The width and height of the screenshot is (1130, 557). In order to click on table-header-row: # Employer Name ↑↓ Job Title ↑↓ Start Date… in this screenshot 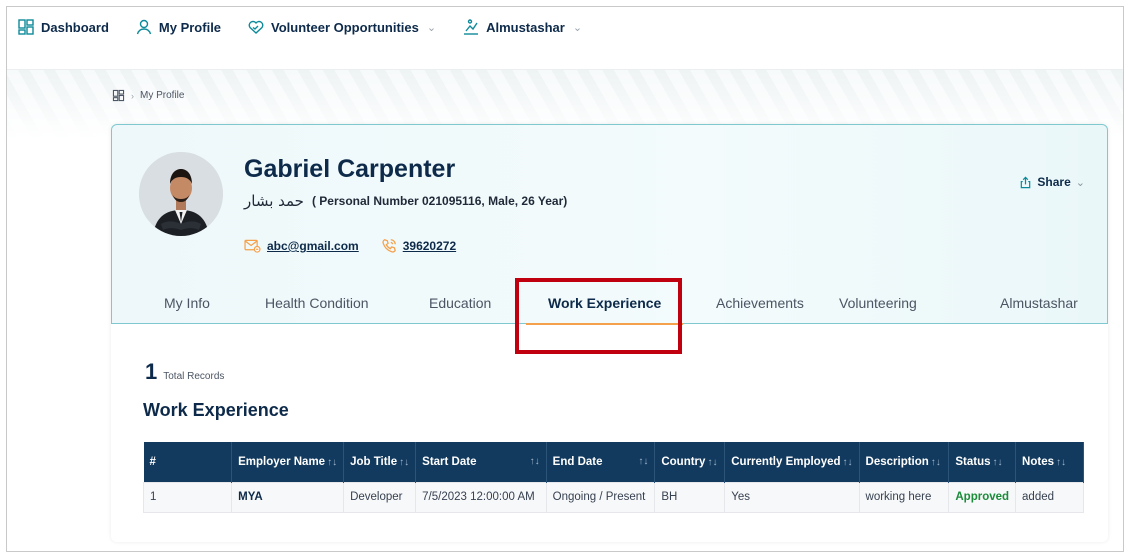, I will do `click(613, 462)`.